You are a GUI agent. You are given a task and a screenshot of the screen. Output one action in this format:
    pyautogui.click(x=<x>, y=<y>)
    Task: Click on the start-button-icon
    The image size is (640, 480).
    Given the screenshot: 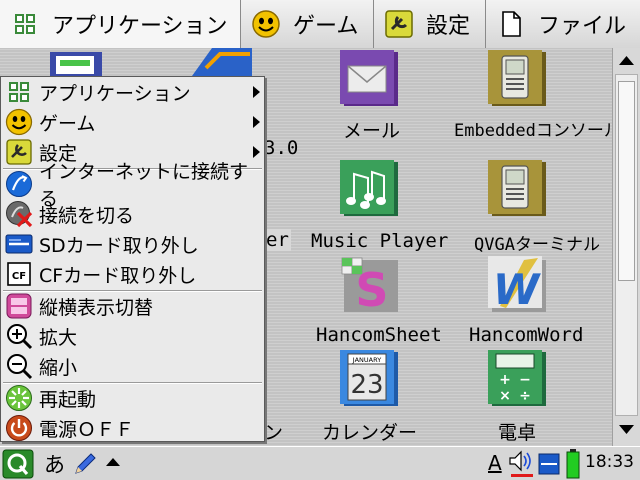 What is the action you would take?
    pyautogui.click(x=18, y=464)
    